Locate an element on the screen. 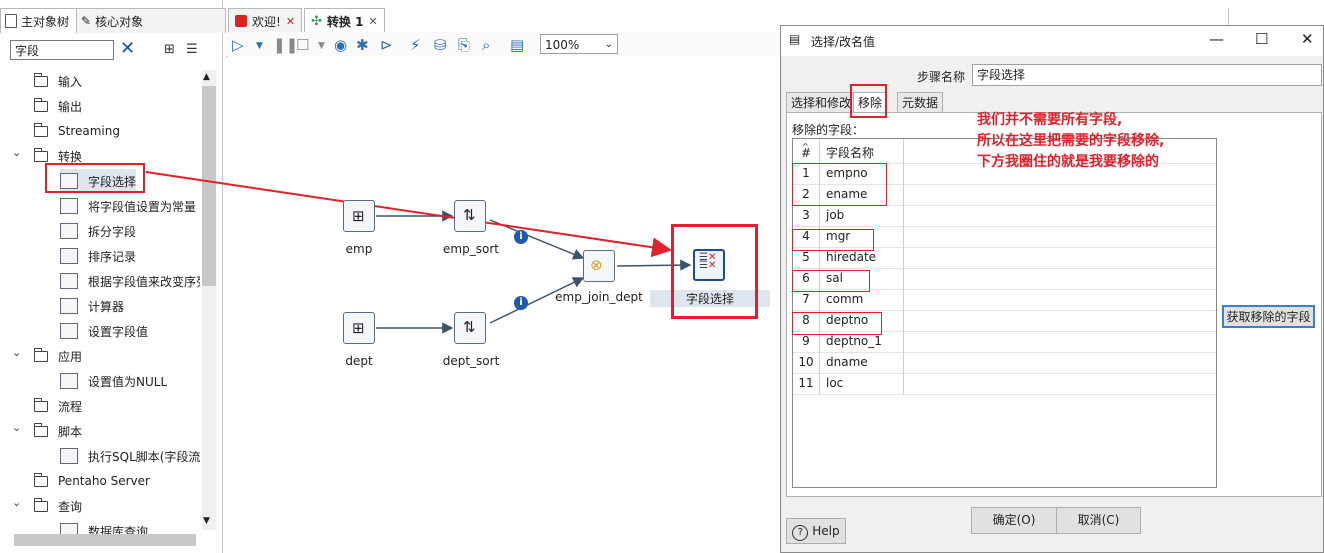 The image size is (1324, 553). step-name-input: 字段选择 is located at coordinates (1147, 75).